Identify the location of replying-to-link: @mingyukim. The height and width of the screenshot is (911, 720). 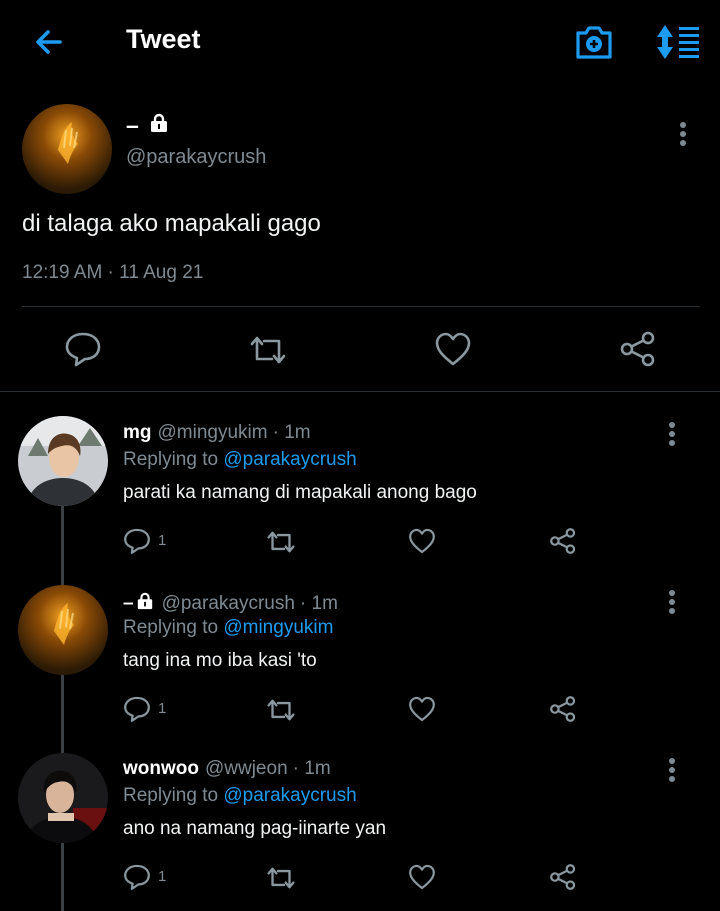
(278, 627).